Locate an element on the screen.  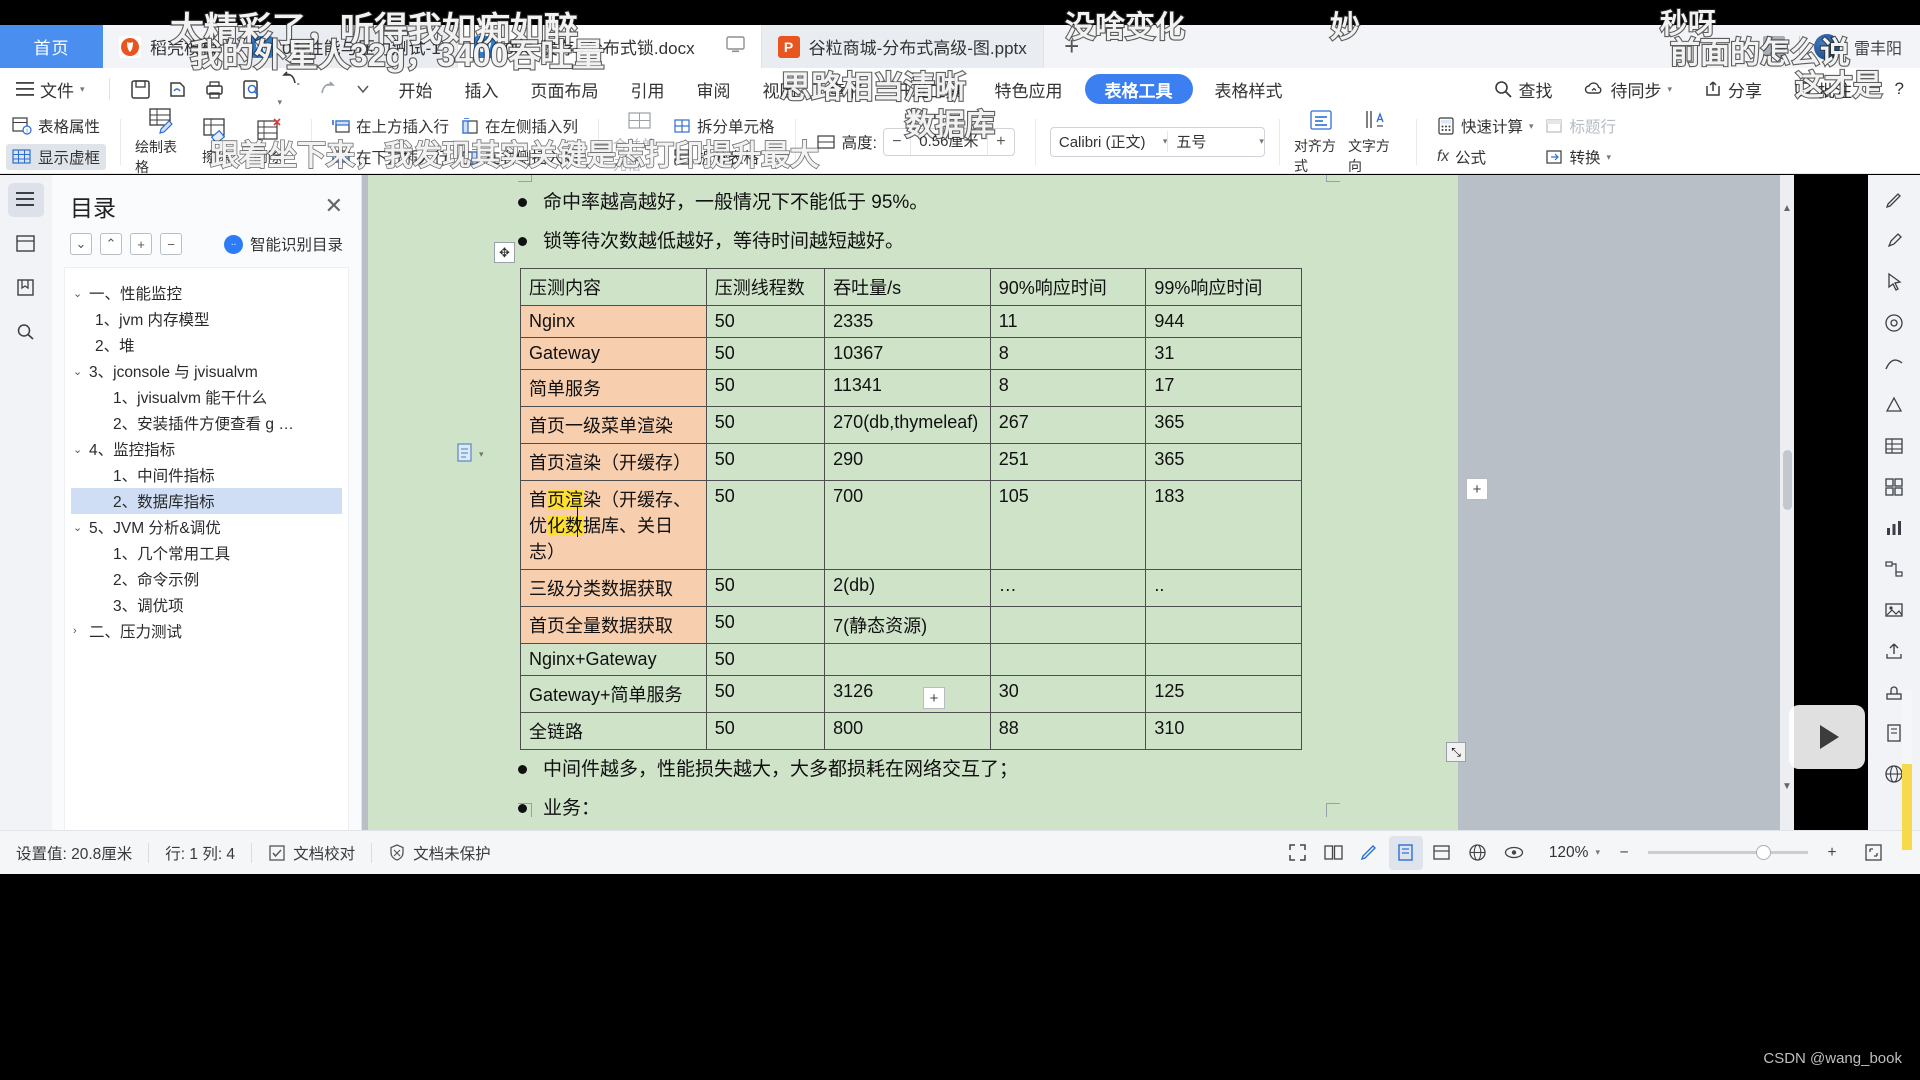
cell-tps-6: 2(db) is located at coordinates (907, 588).